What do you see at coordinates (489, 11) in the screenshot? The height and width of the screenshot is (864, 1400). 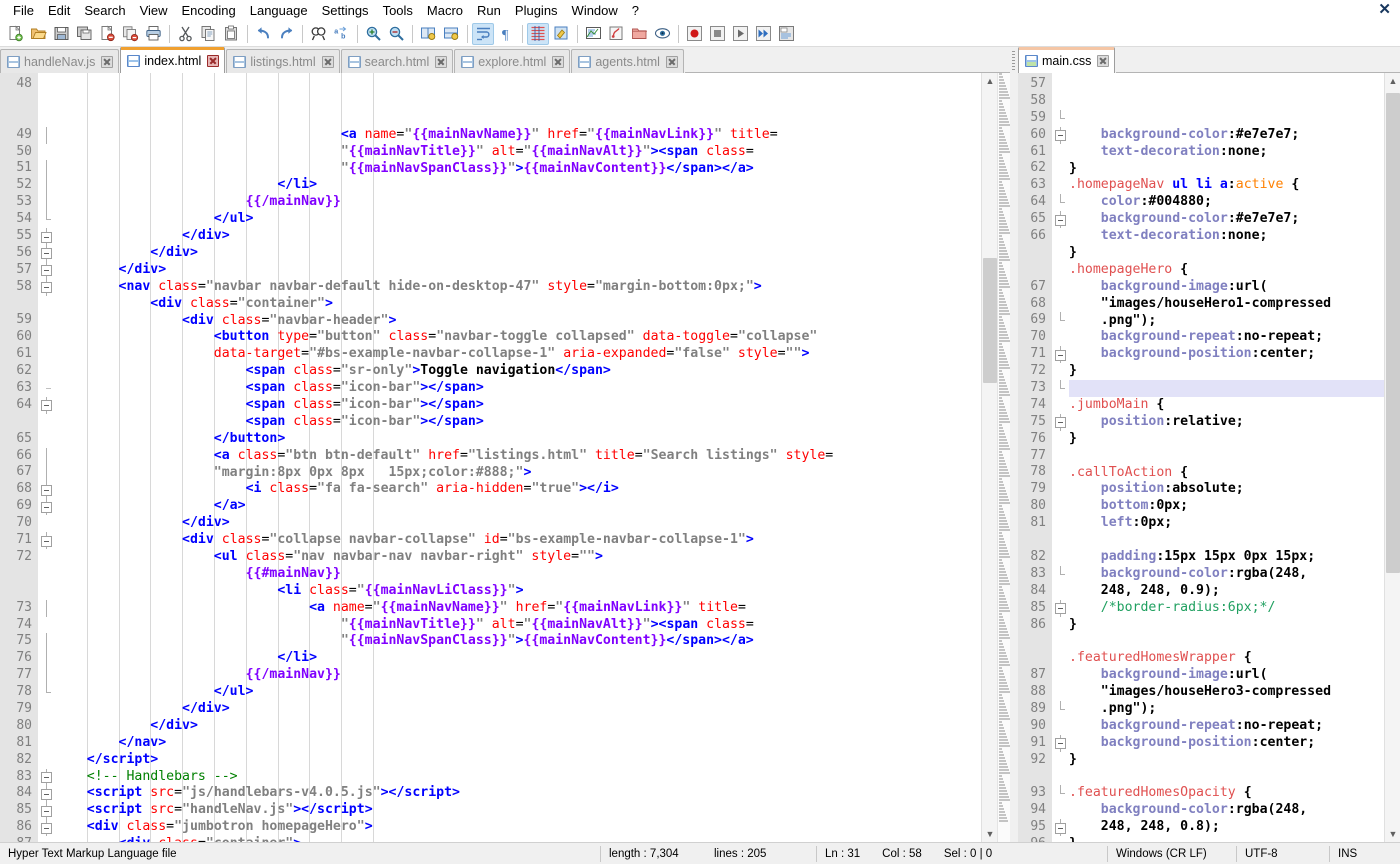 I see `menu-run: Run` at bounding box center [489, 11].